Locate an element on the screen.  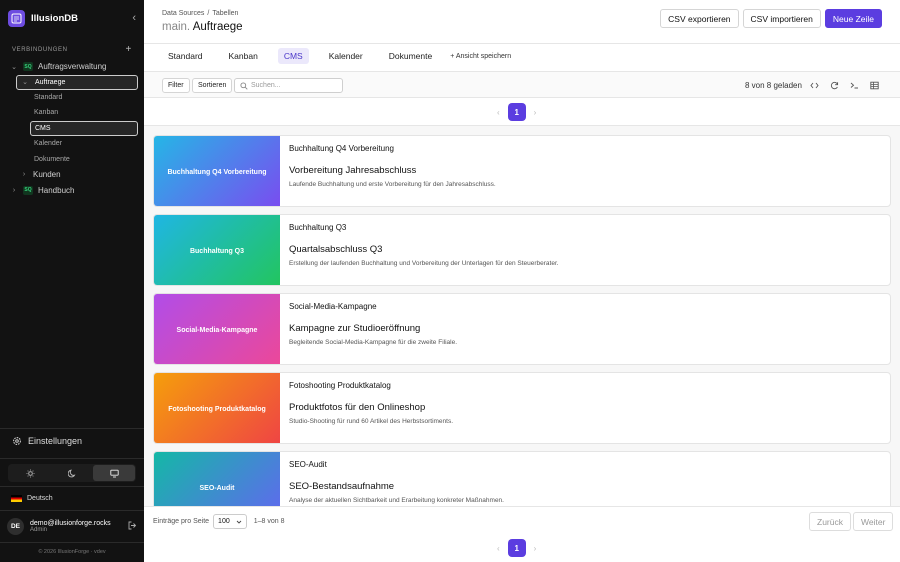
sidebar-item-kalender: Kalender is located at coordinates (84, 144).